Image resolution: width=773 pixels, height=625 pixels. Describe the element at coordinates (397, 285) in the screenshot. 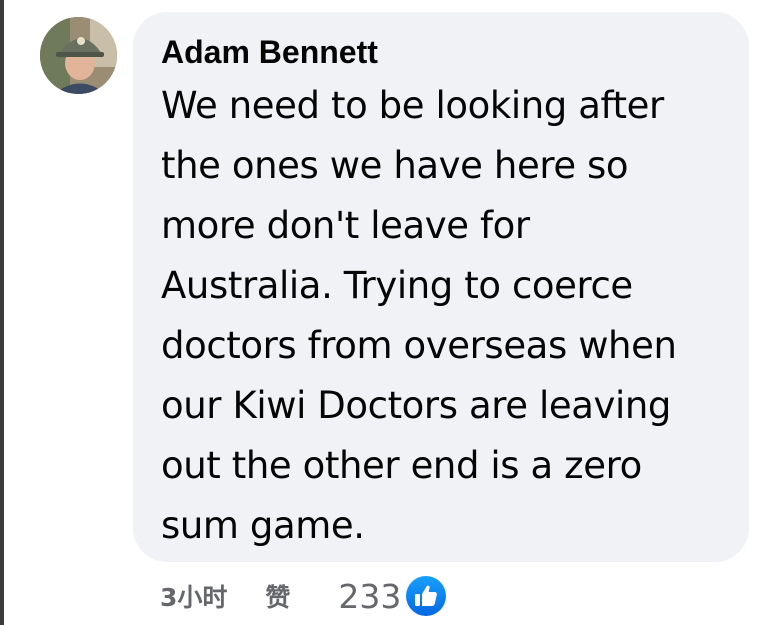

I see `comment-line: Australia. Trying to coerce` at that location.